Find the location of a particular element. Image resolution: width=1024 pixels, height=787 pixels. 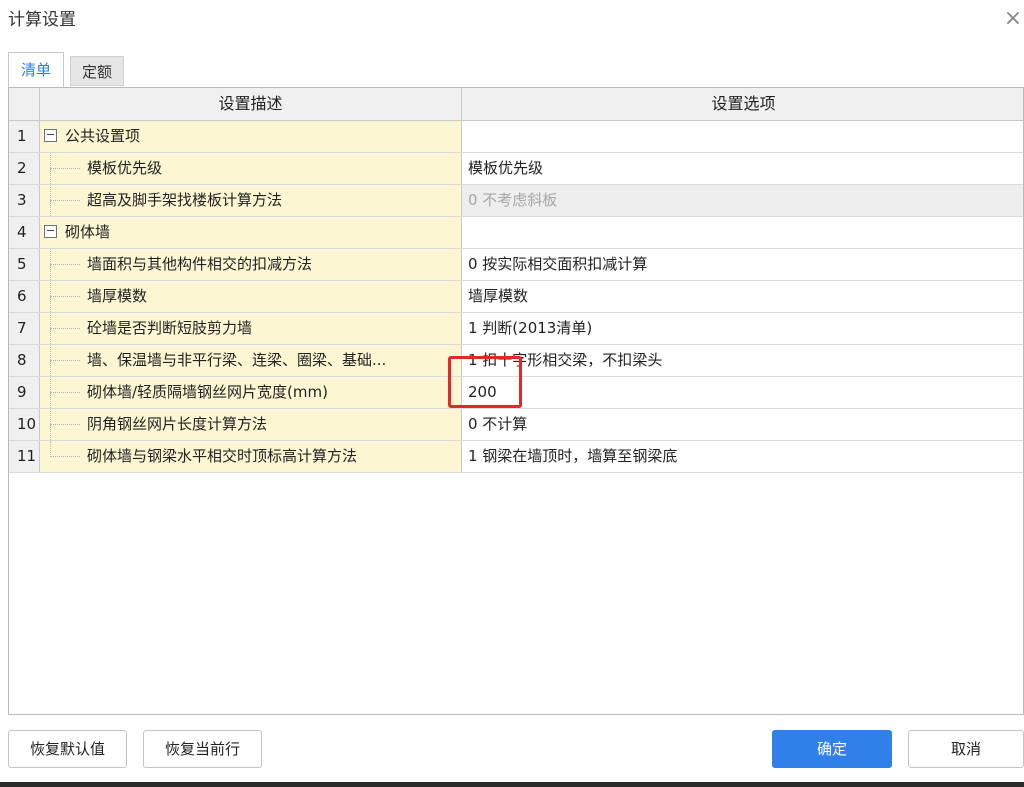

table-row: 1 − 公共设置项 is located at coordinates (516, 137).